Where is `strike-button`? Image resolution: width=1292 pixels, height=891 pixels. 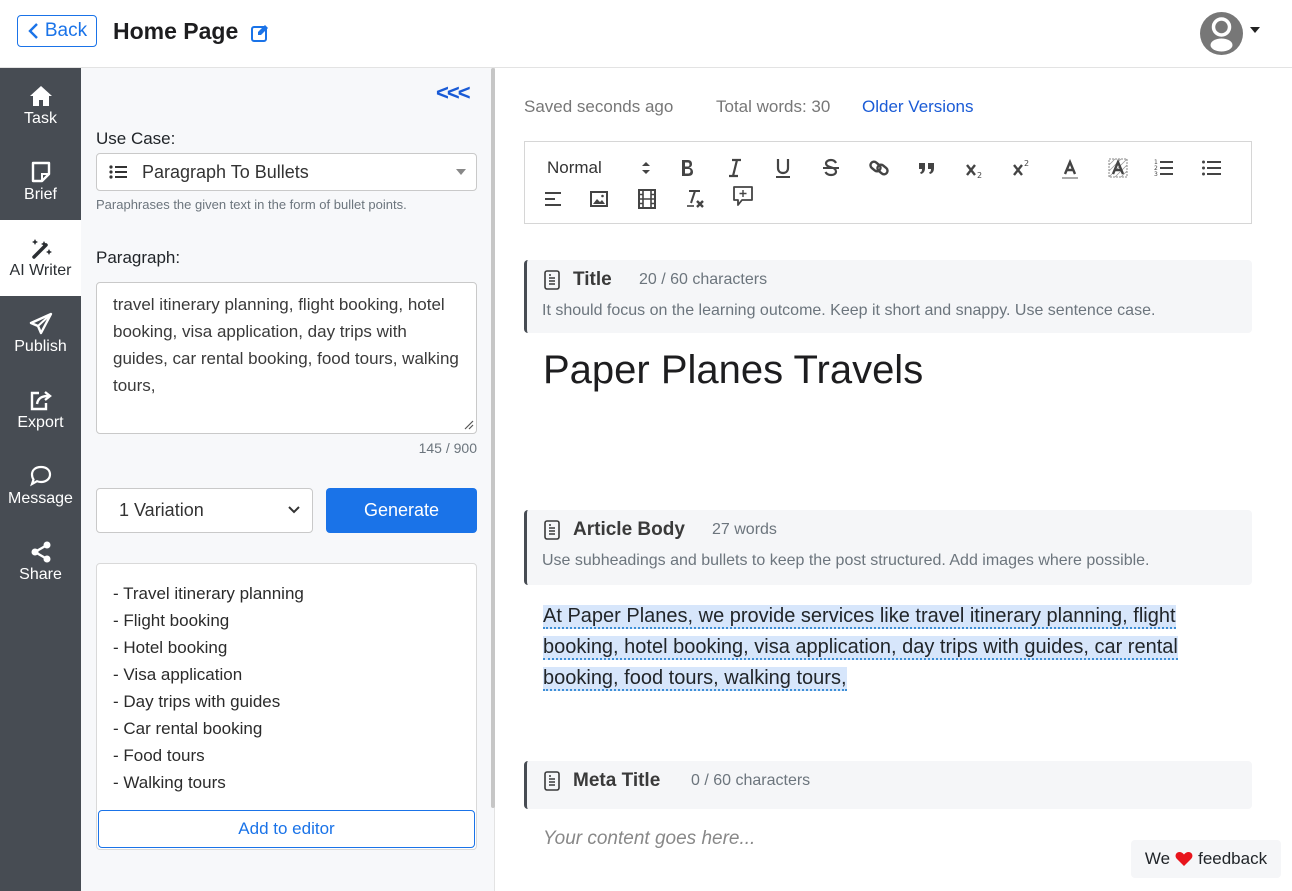 strike-button is located at coordinates (831, 168).